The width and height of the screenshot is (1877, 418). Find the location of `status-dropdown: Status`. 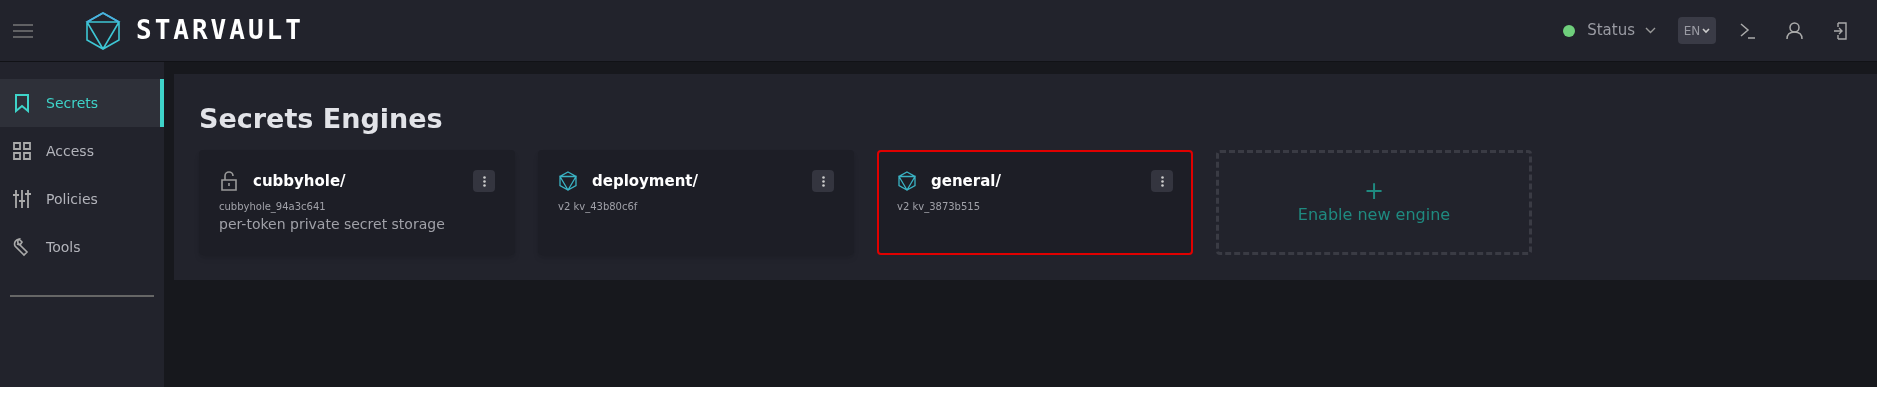

status-dropdown: Status is located at coordinates (1621, 30).